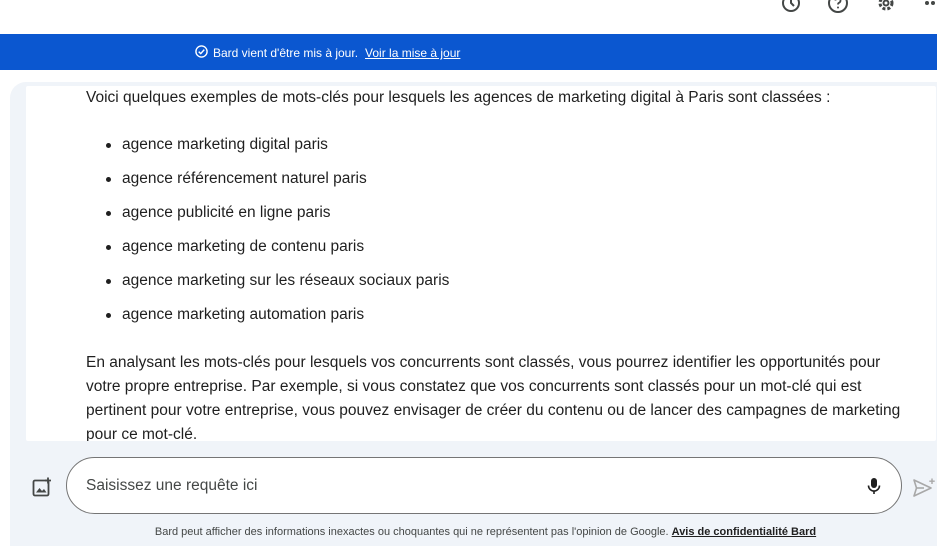  I want to click on banner-message: Bard vient d'être mis à jour., so click(286, 53).